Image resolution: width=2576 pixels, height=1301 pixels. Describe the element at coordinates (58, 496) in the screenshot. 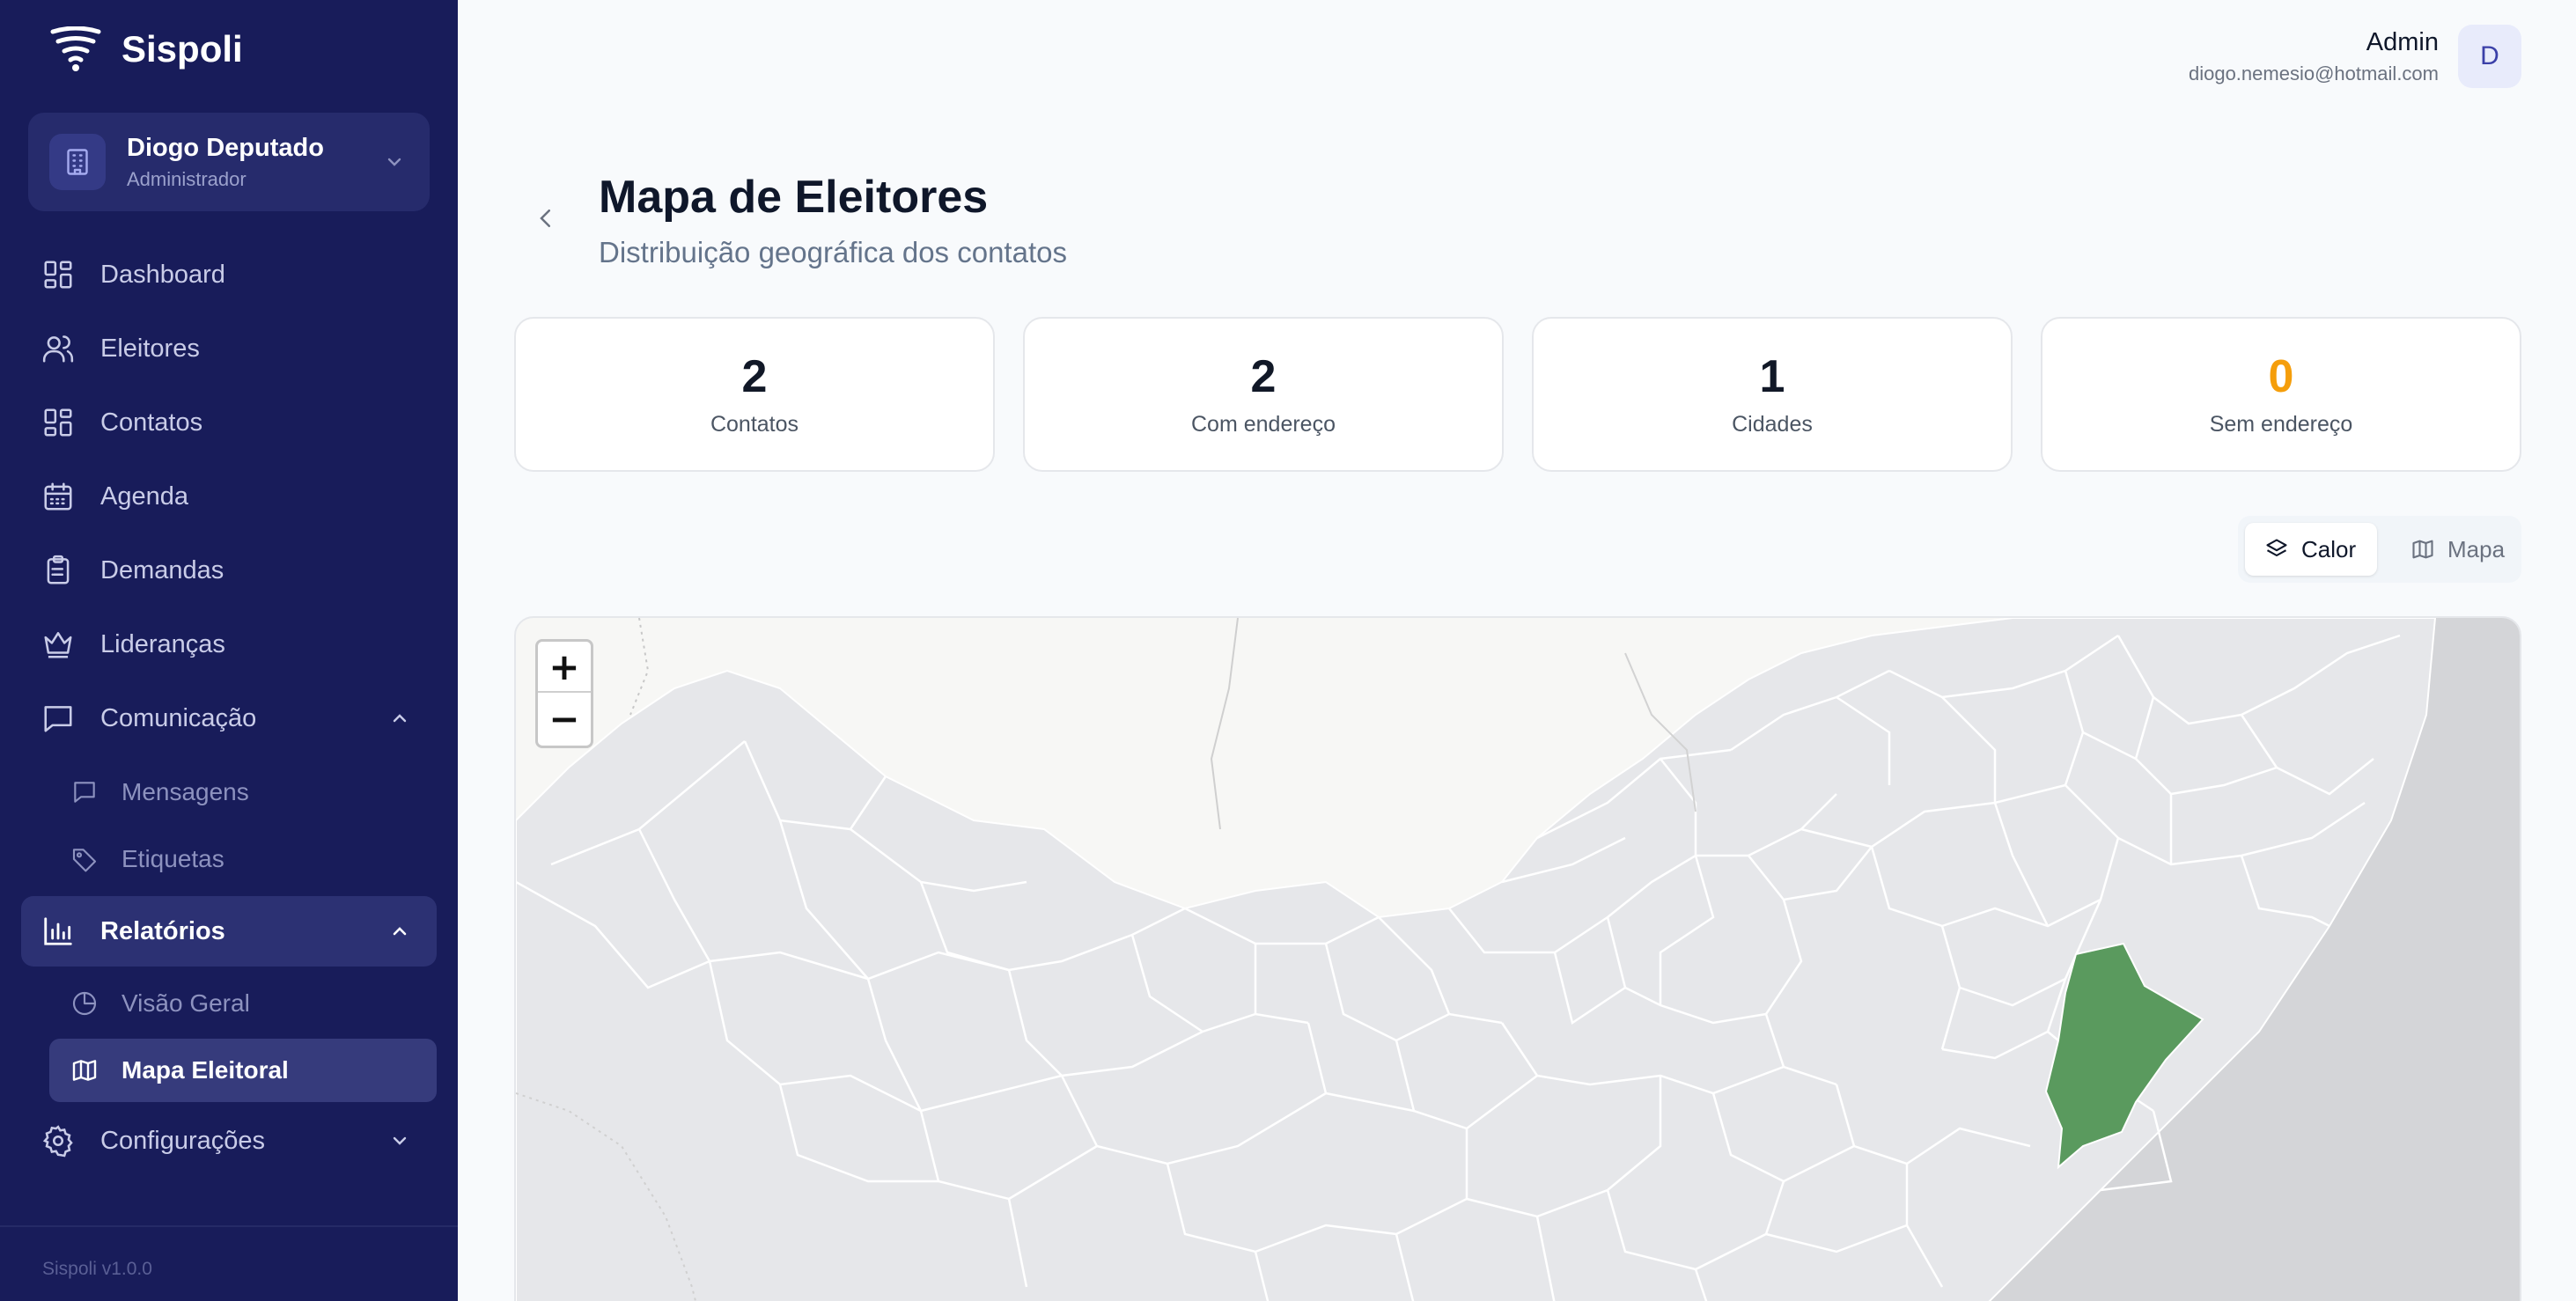

I see `calendar-icon` at that location.